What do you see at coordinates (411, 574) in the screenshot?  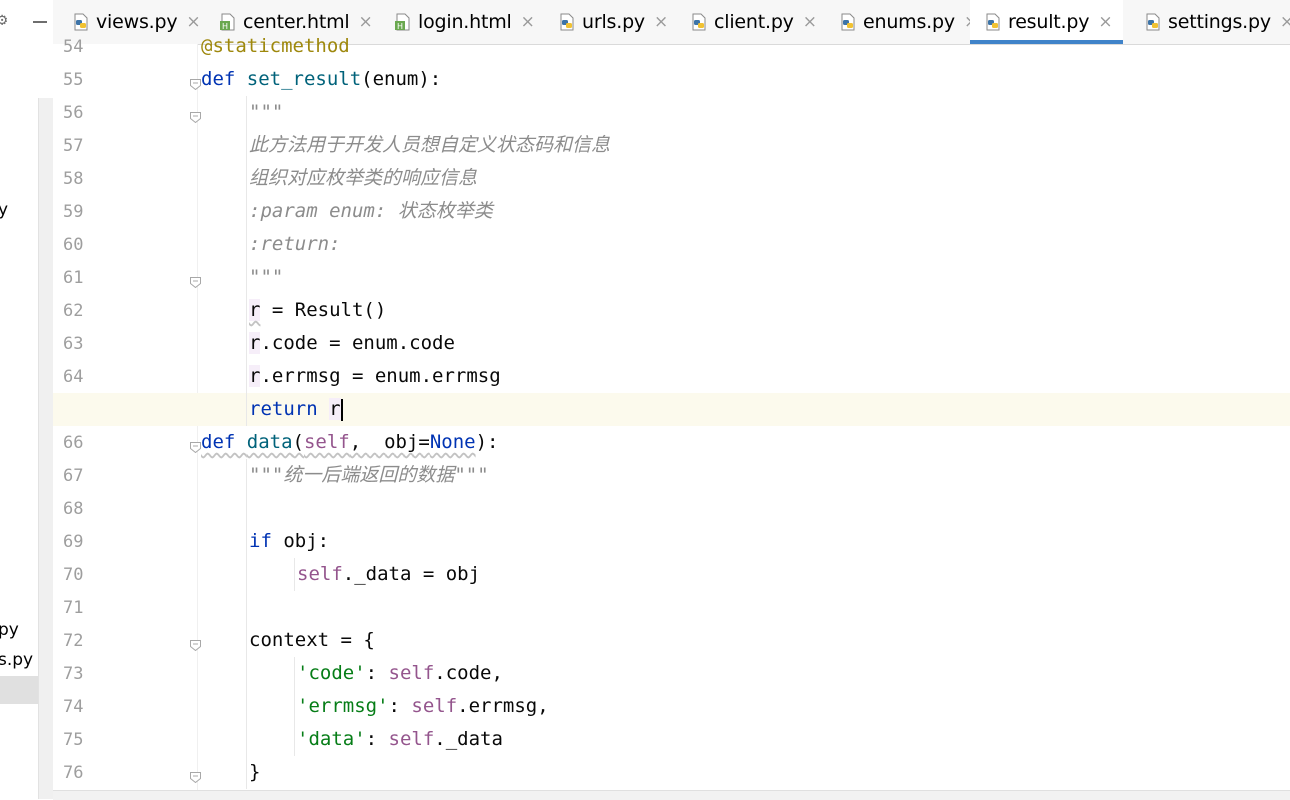 I see `code-token: ._data = obj` at bounding box center [411, 574].